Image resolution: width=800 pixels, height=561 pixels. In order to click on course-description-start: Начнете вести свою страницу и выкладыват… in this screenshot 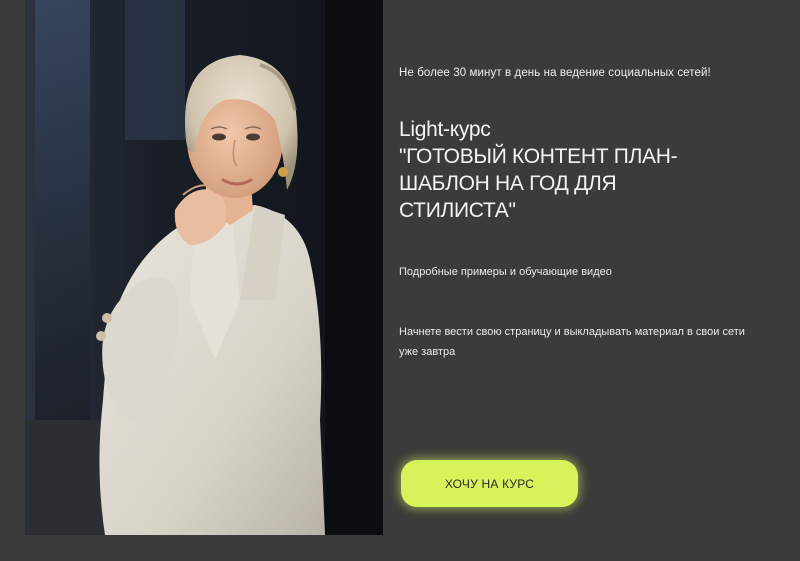, I will do `click(572, 342)`.